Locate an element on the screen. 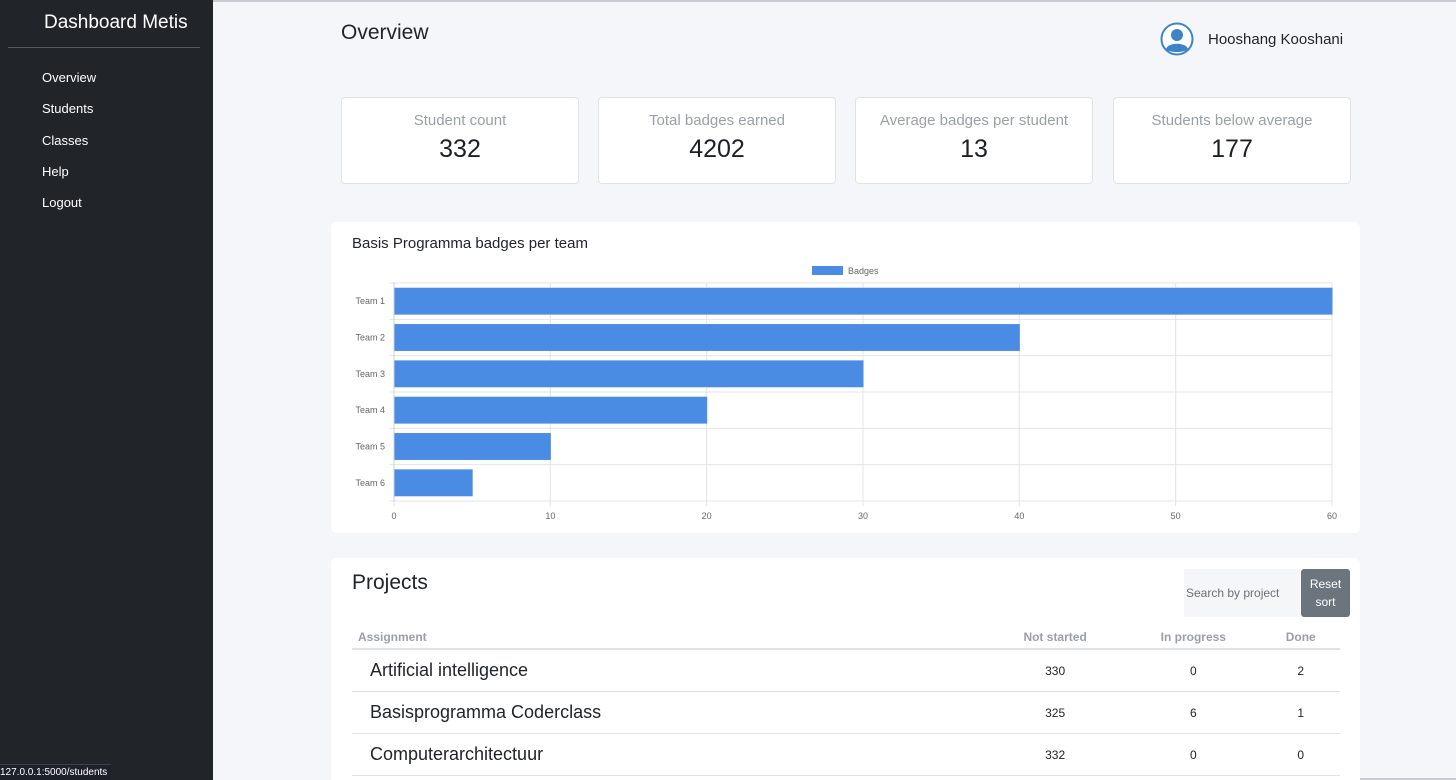 The width and height of the screenshot is (1456, 780). sidebar-item-students: Students is located at coordinates (69, 116).